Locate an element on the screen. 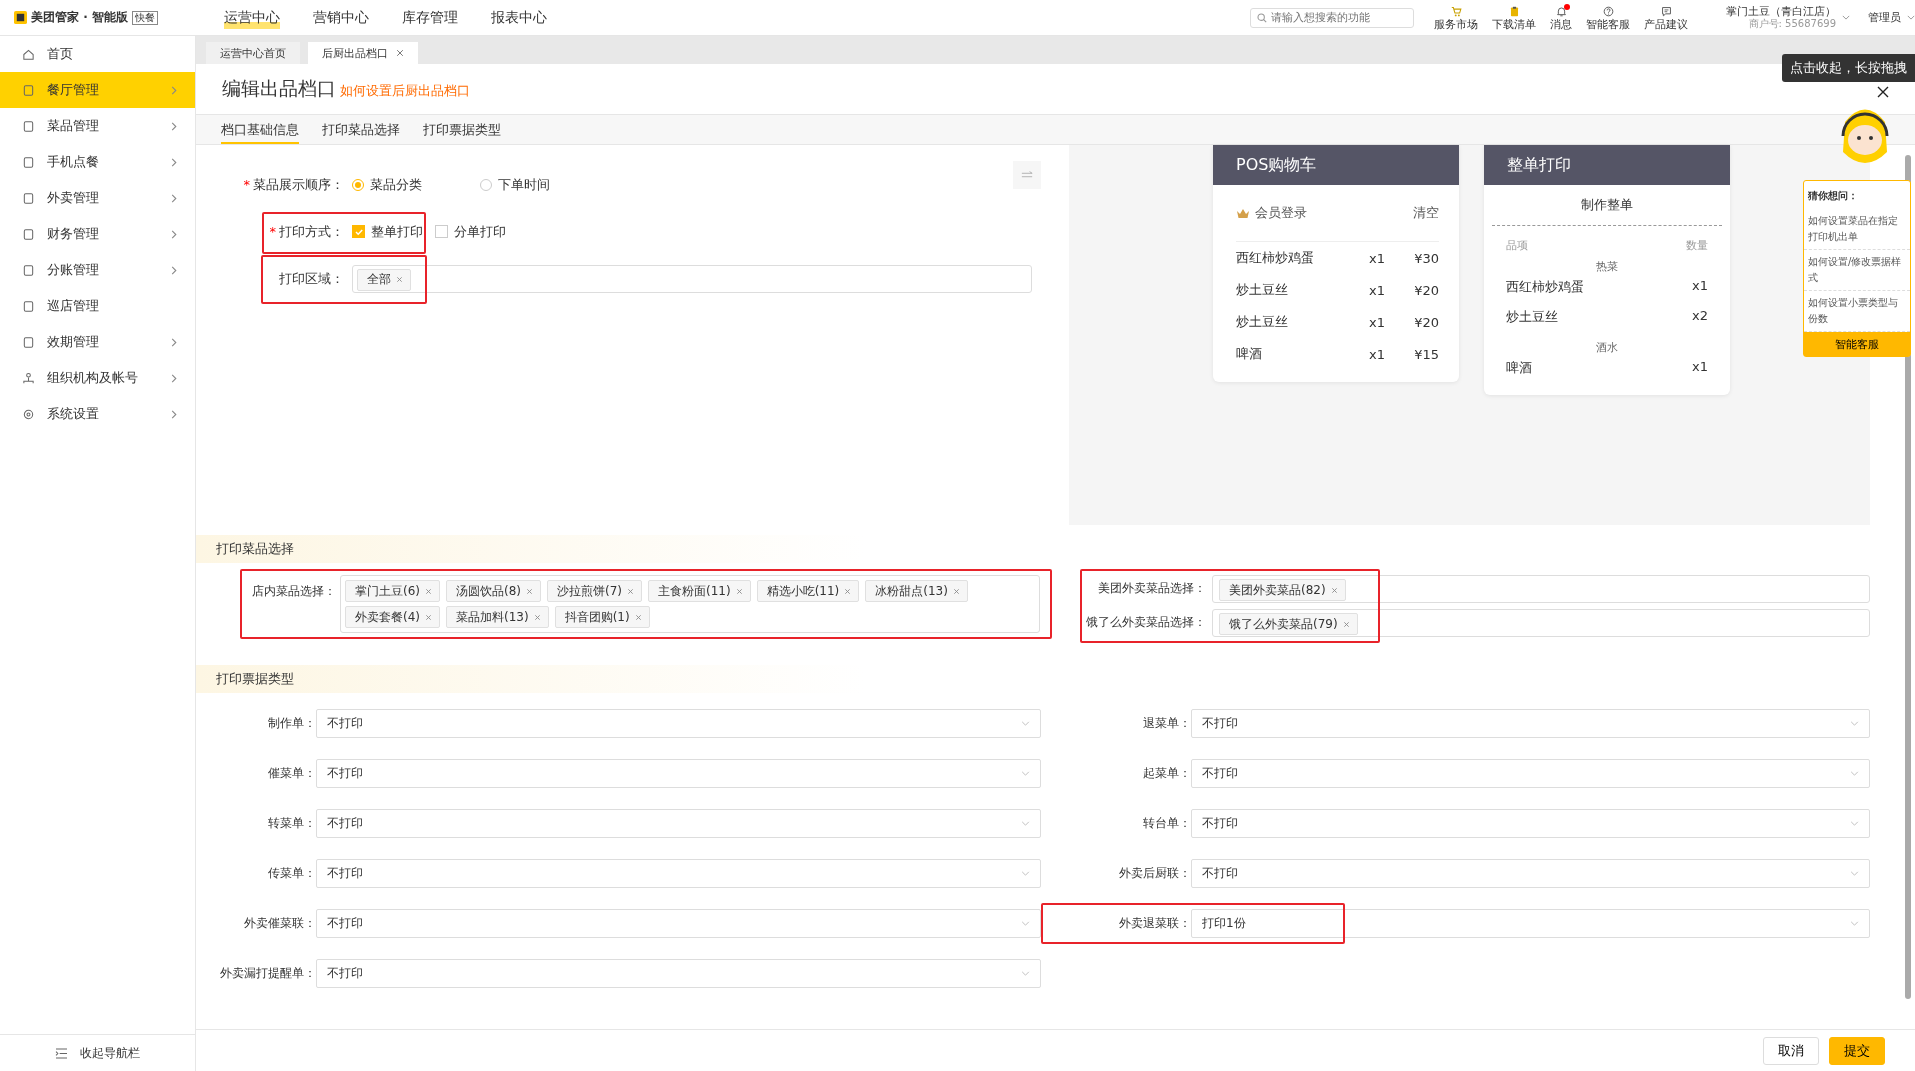  sidebar-item: 效期管理 is located at coordinates (97, 342).